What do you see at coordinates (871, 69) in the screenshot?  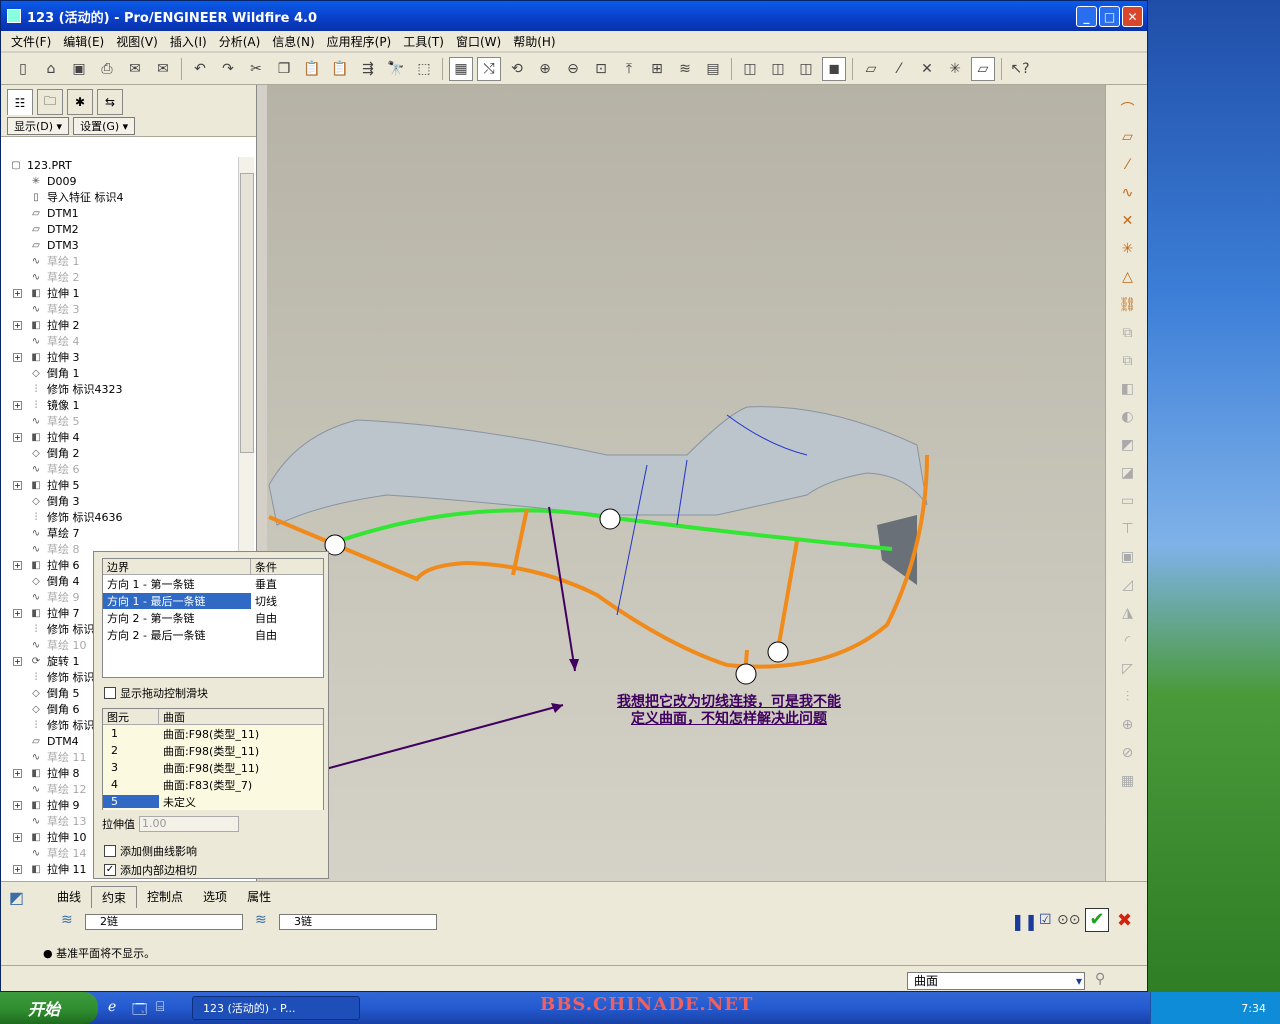 I see `datum-plane-display-icon: ▱` at bounding box center [871, 69].